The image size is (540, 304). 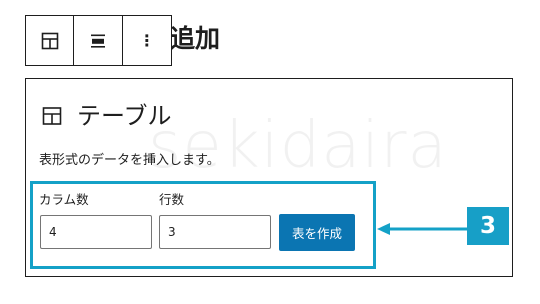 What do you see at coordinates (195, 38) in the screenshot?
I see `page-heading-fragment: 追加` at bounding box center [195, 38].